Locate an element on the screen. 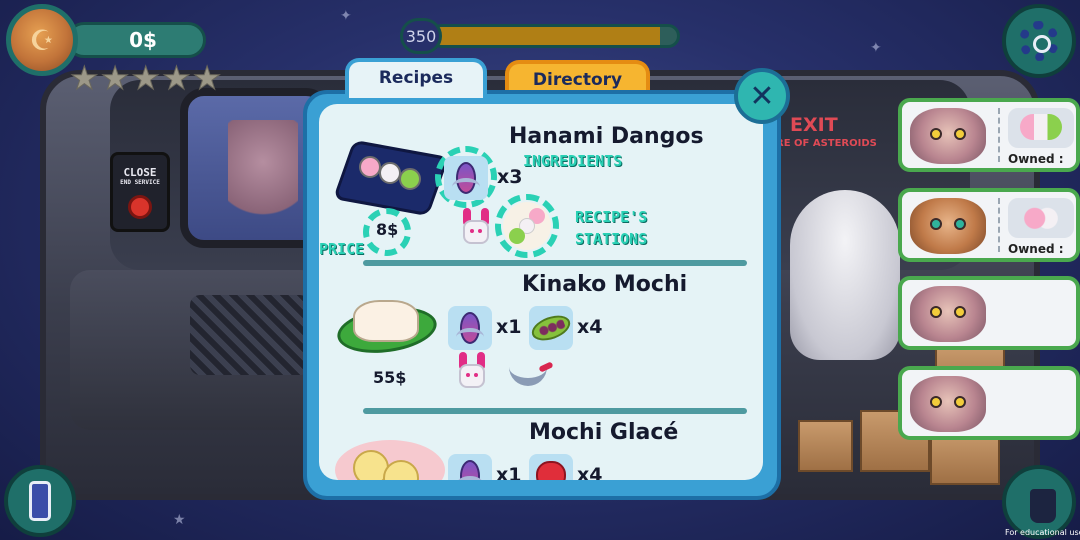 The height and width of the screenshot is (540, 1080). ingredients-annotation: INGREDIENTS is located at coordinates (573, 161).